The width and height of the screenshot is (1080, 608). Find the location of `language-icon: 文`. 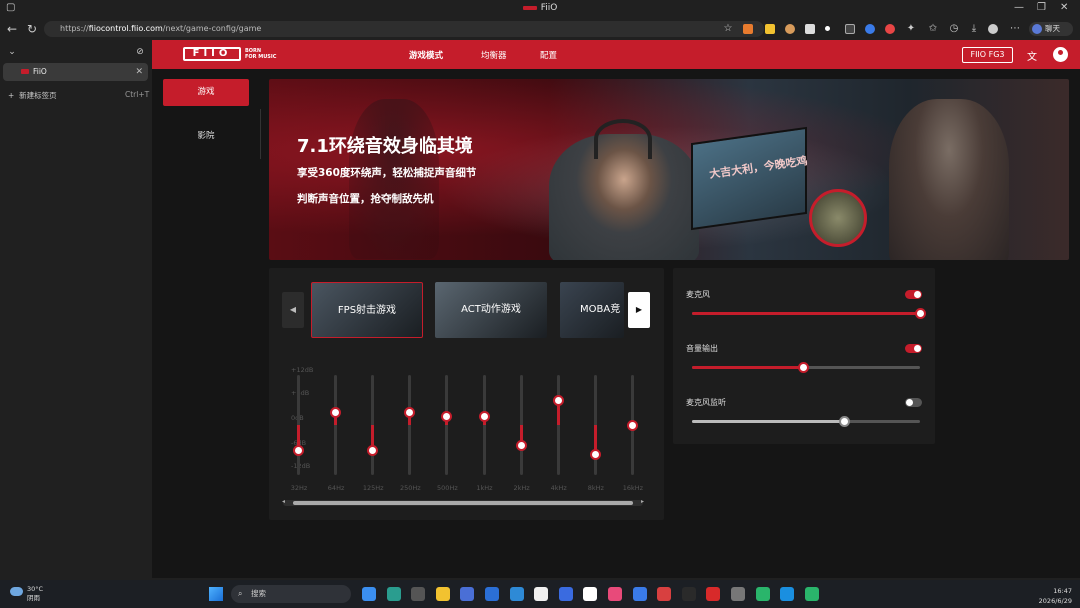

language-icon: 文 is located at coordinates (1032, 55).